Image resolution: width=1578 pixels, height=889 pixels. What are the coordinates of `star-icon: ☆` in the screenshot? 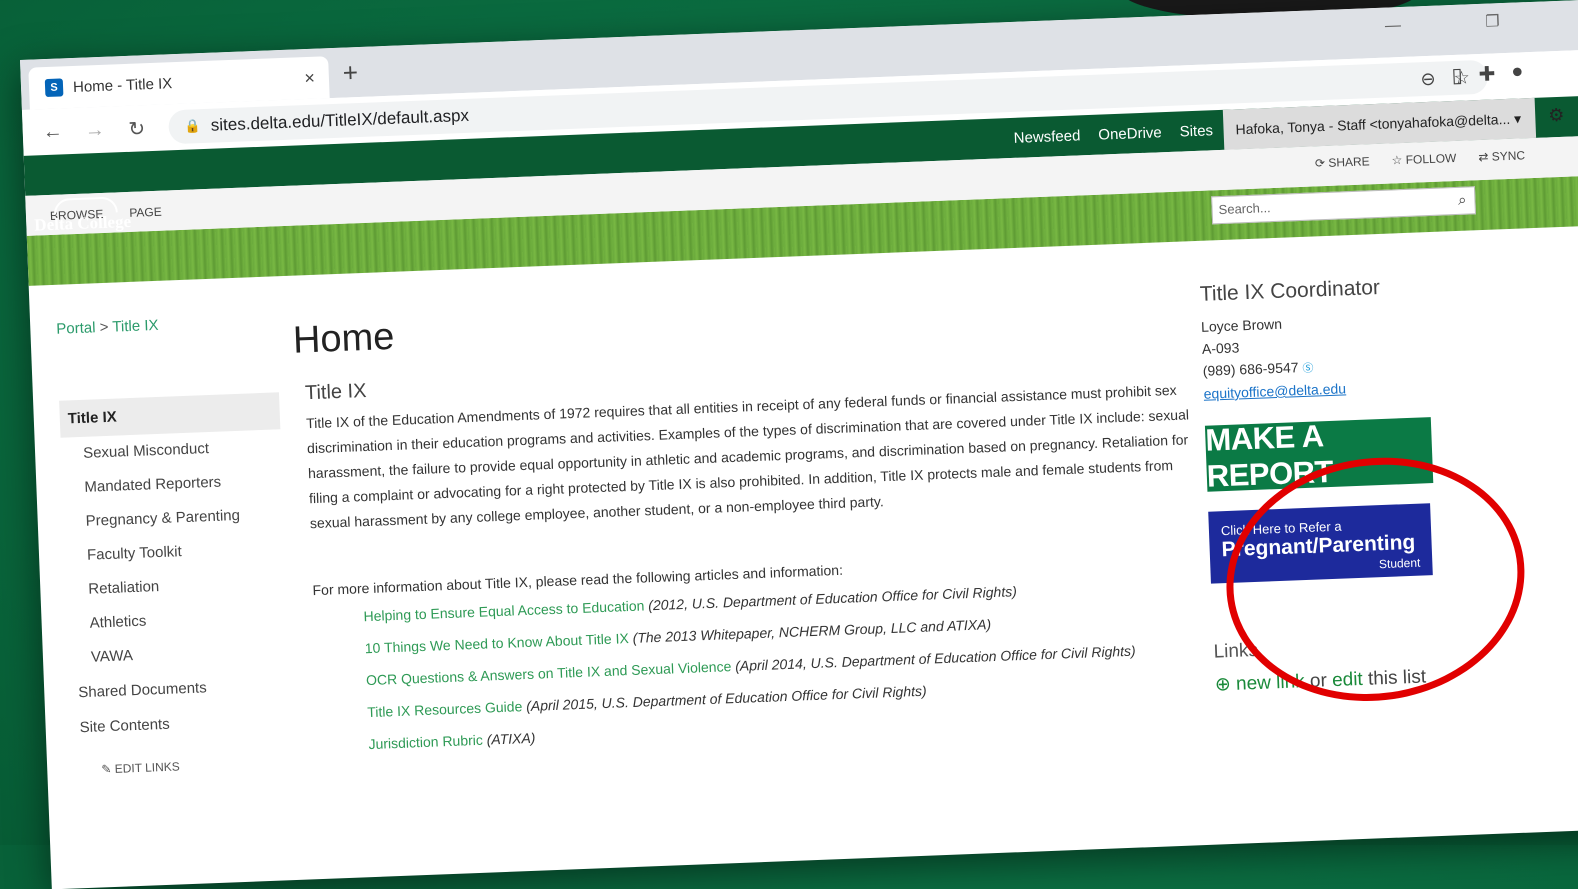 It's located at (1398, 160).